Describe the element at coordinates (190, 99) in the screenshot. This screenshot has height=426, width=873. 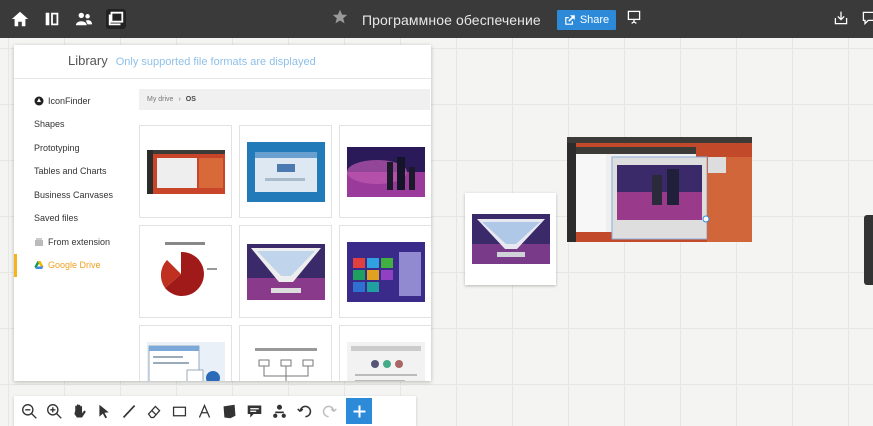
I see `breadcrumb-current: OS` at that location.